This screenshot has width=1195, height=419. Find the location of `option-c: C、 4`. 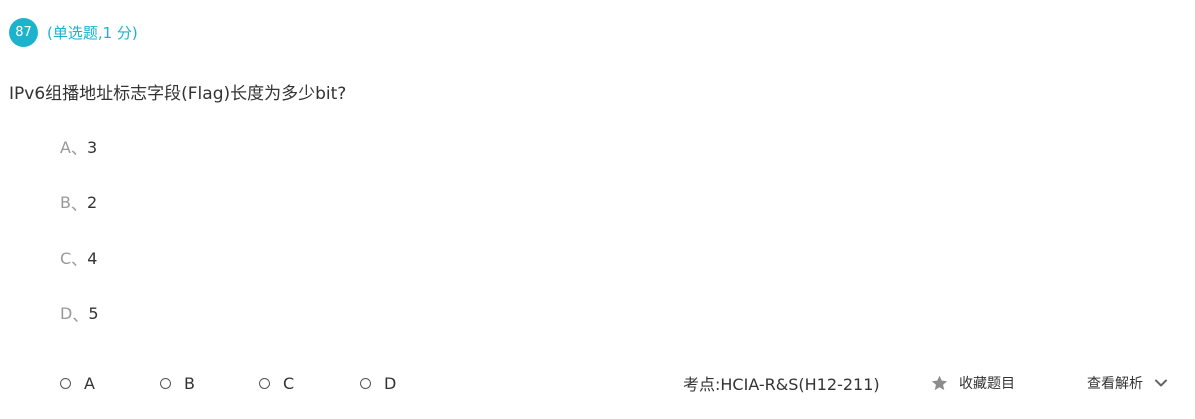

option-c: C、 4 is located at coordinates (79, 258).